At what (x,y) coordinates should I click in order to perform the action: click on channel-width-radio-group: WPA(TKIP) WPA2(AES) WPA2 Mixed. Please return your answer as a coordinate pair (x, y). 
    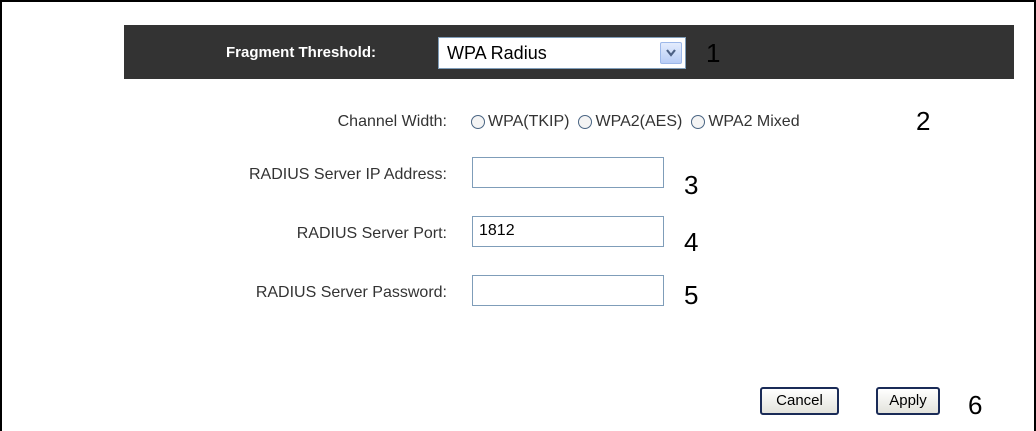
    Looking at the image, I should click on (640, 122).